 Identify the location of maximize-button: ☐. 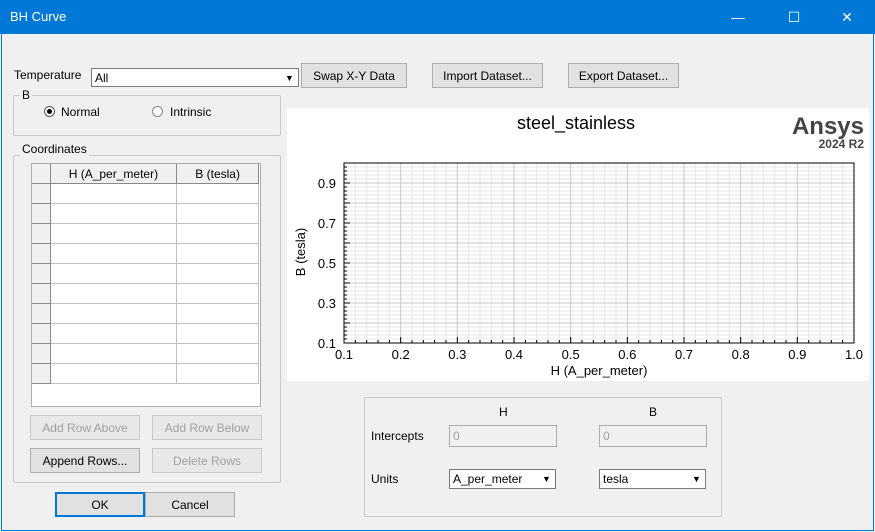
(794, 17).